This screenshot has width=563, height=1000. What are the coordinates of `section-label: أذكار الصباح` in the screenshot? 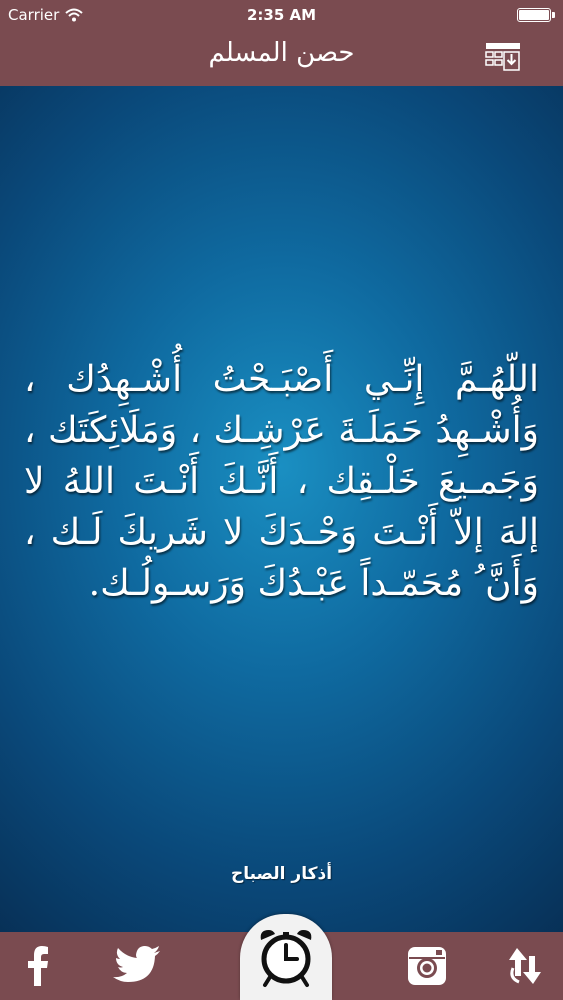 It's located at (281, 874).